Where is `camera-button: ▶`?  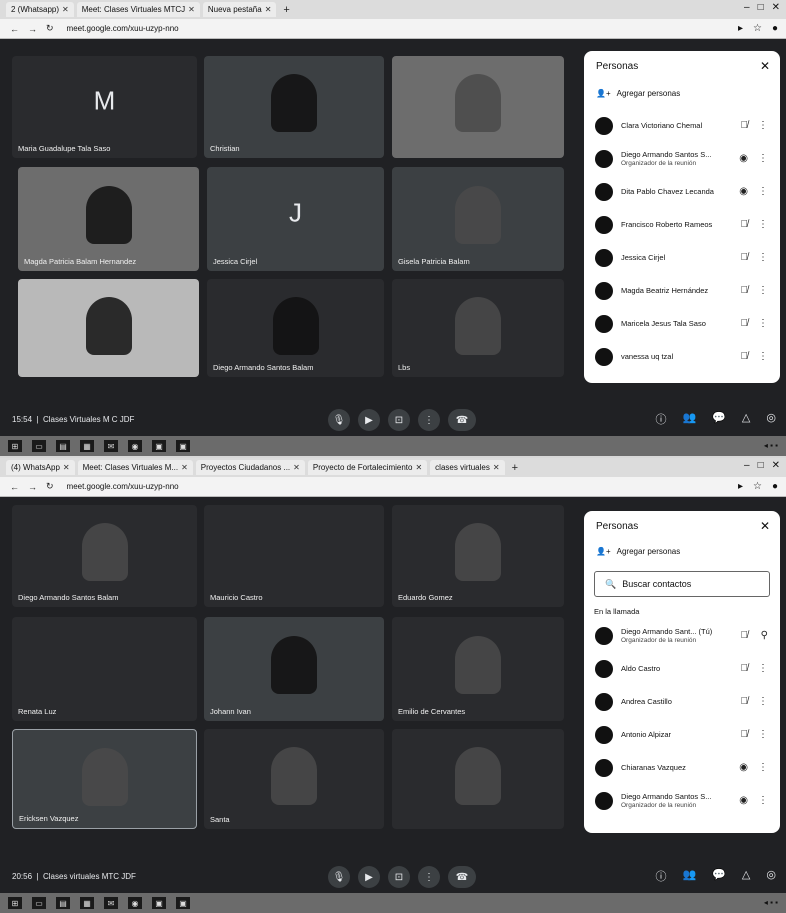
camera-button: ▶ is located at coordinates (369, 420).